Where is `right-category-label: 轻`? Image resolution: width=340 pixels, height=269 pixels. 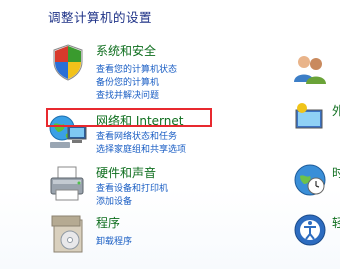
right-category-label: 轻 is located at coordinates (336, 222).